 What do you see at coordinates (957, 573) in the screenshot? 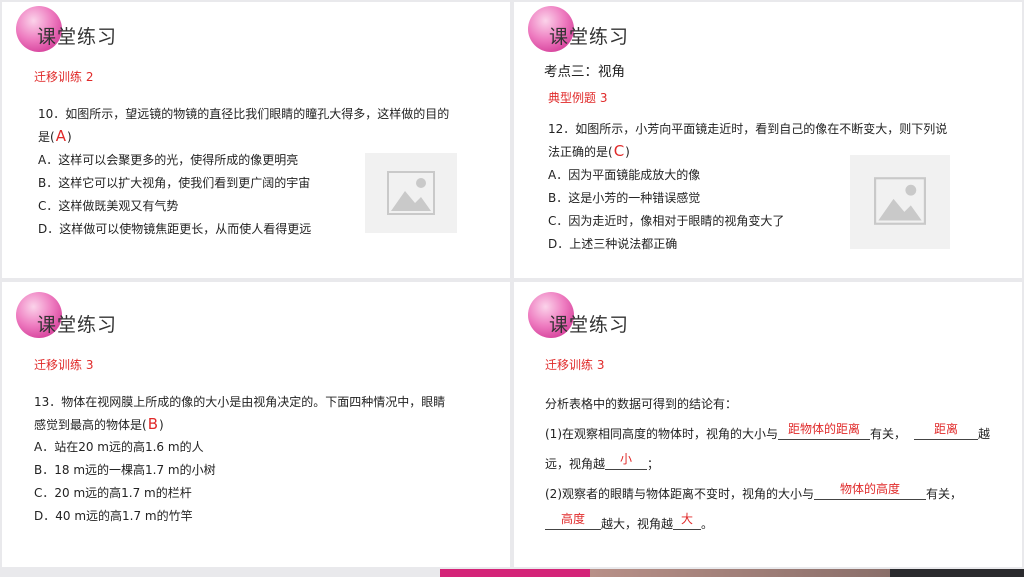
I see `bottom-strip-dark` at bounding box center [957, 573].